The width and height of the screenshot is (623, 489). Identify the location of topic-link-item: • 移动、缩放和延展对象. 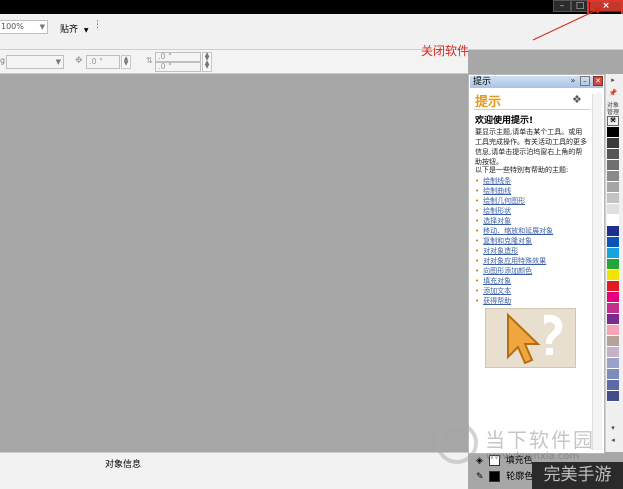
(531, 231).